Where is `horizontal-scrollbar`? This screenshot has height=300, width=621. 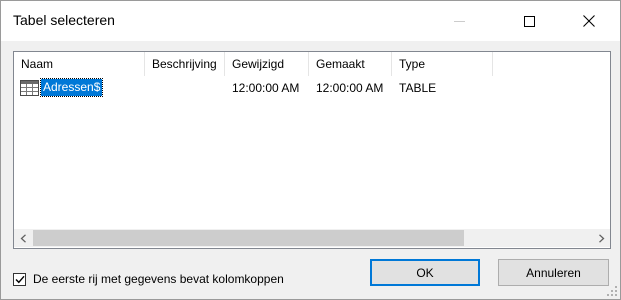 horizontal-scrollbar is located at coordinates (312, 238).